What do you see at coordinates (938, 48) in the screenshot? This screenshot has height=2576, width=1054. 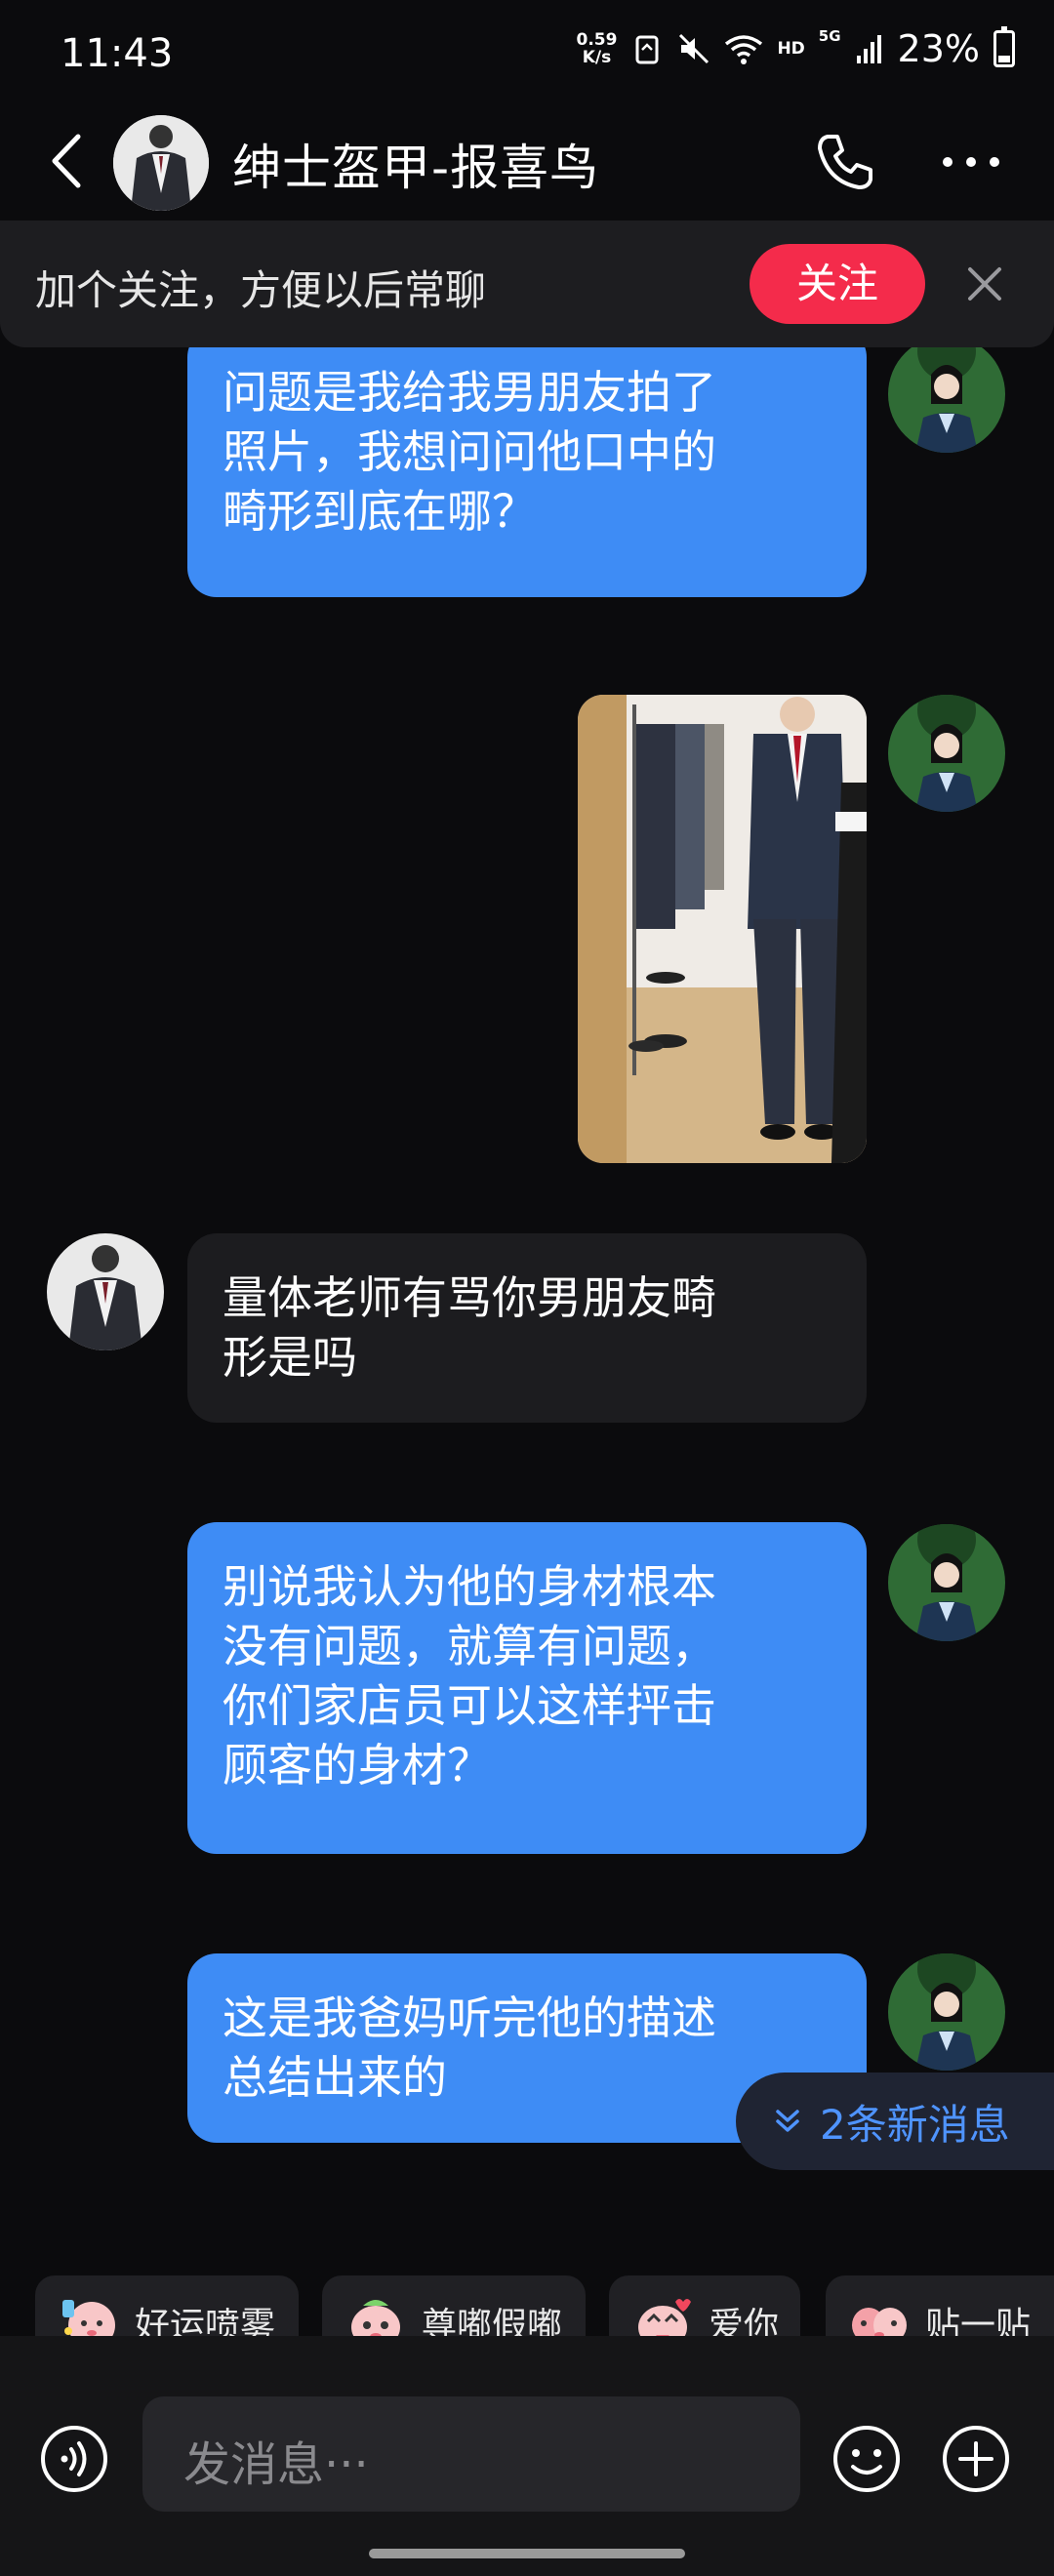 I see `battery-percent: 23%` at bounding box center [938, 48].